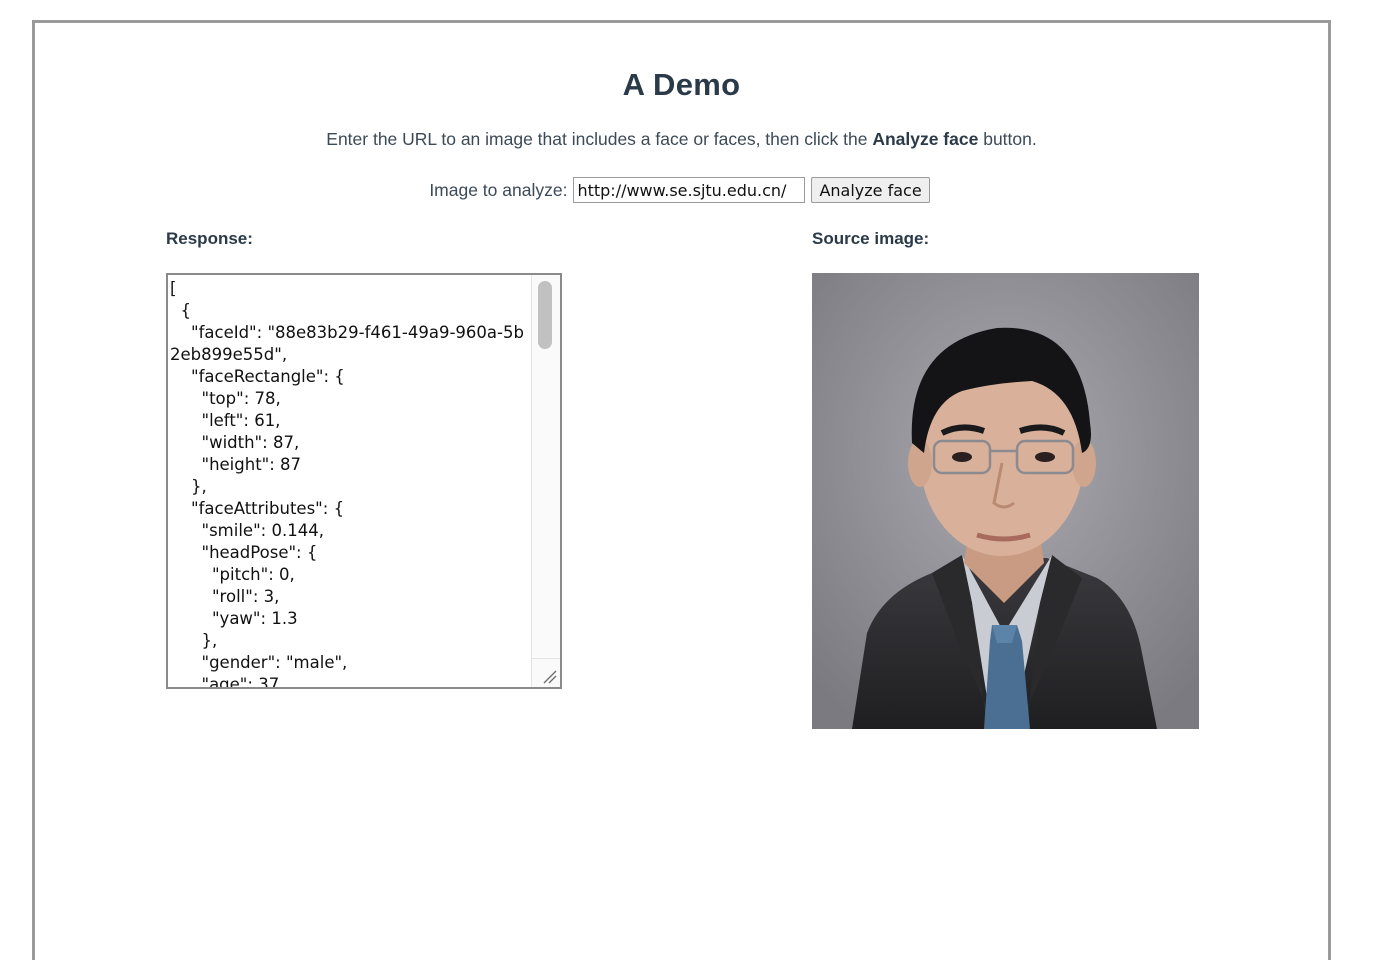 This screenshot has width=1376, height=960. What do you see at coordinates (545, 315) in the screenshot?
I see `scrollbar-thumb` at bounding box center [545, 315].